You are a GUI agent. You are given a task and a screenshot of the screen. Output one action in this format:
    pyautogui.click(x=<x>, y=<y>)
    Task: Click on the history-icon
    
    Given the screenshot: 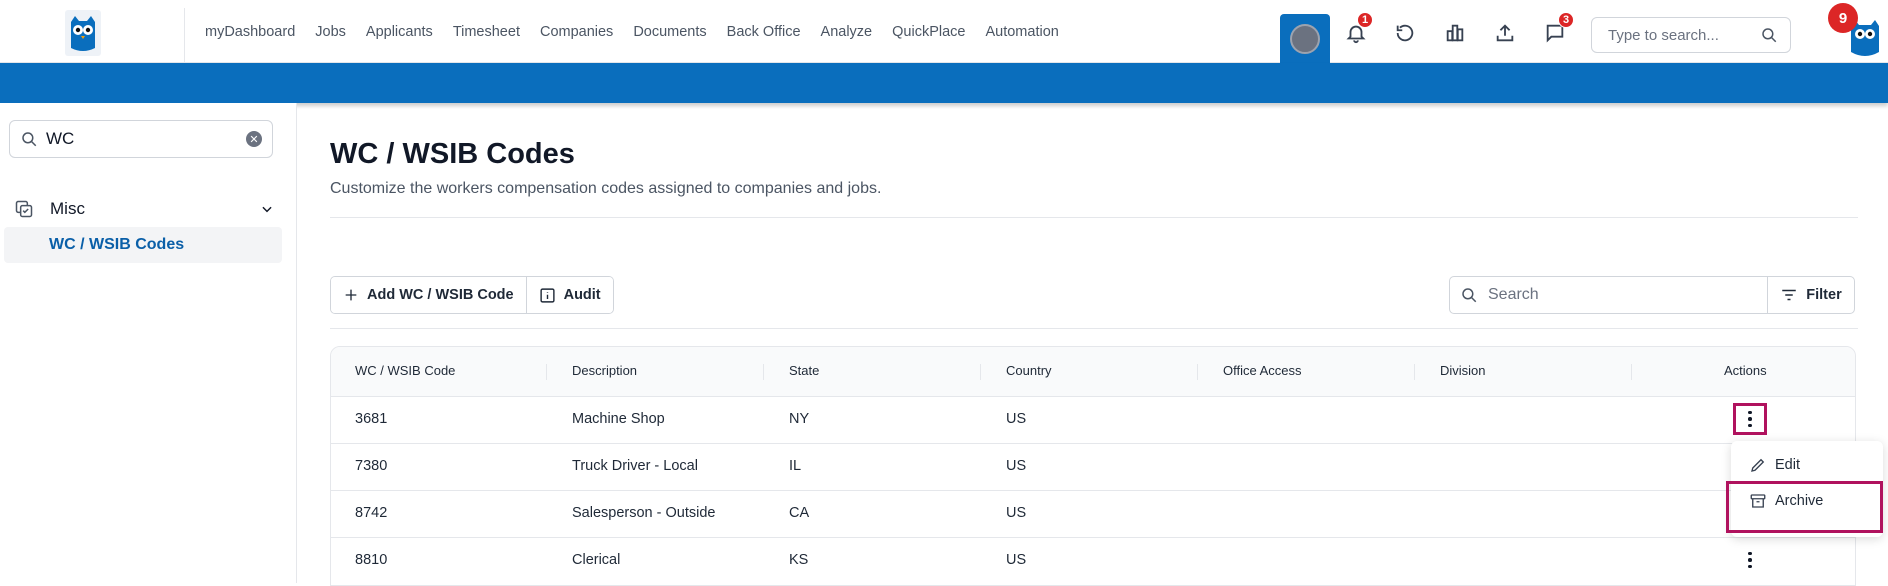 What is the action you would take?
    pyautogui.click(x=1405, y=33)
    